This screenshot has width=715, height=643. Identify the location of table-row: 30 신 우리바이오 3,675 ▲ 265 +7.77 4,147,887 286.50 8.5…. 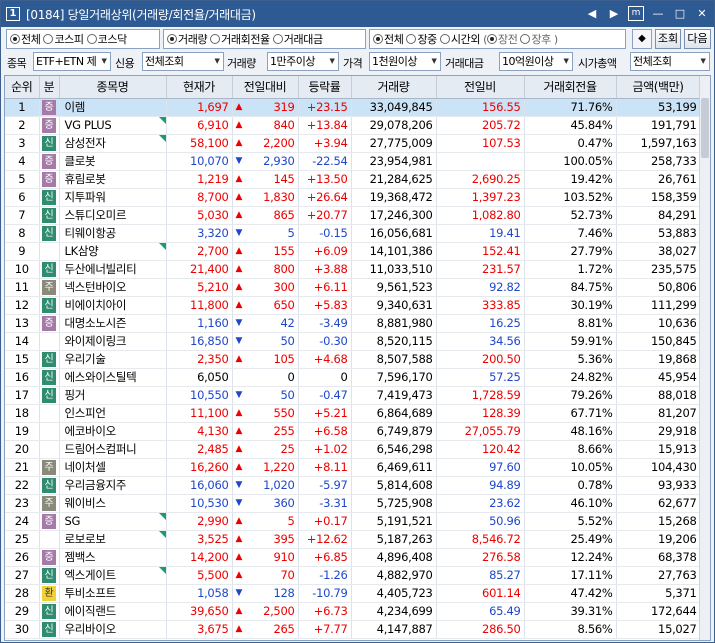
(353, 629).